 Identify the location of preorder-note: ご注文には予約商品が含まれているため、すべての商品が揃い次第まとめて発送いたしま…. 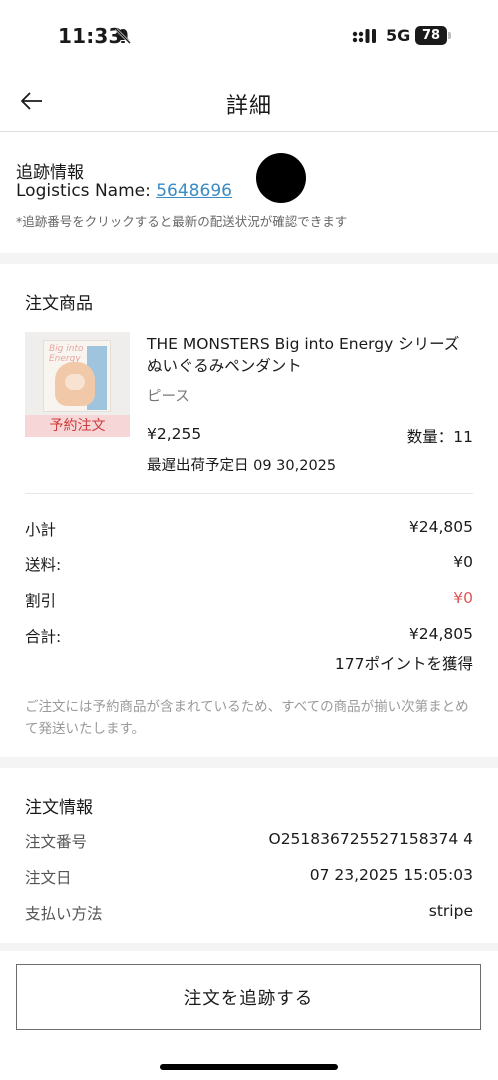
(247, 718).